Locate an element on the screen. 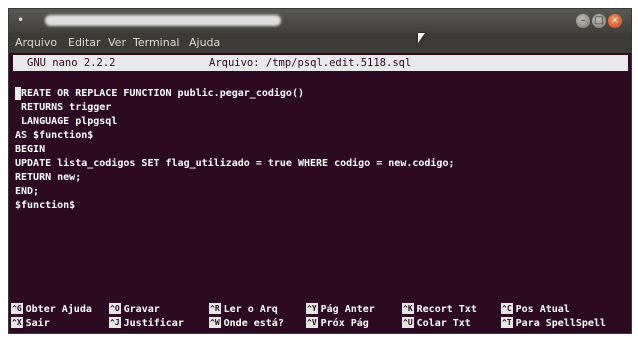  shortcut-key: ^O is located at coordinates (115, 308).